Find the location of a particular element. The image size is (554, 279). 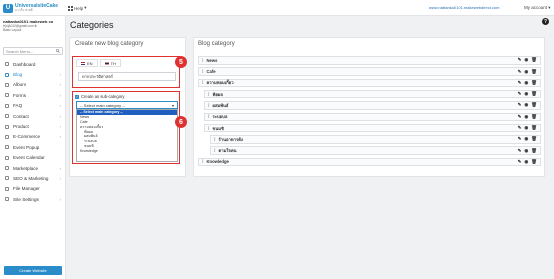

sidebar-item: Event Calendar is located at coordinates (33, 158).